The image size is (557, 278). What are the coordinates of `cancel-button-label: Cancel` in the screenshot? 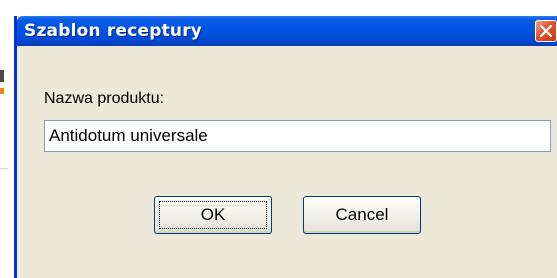 It's located at (362, 214).